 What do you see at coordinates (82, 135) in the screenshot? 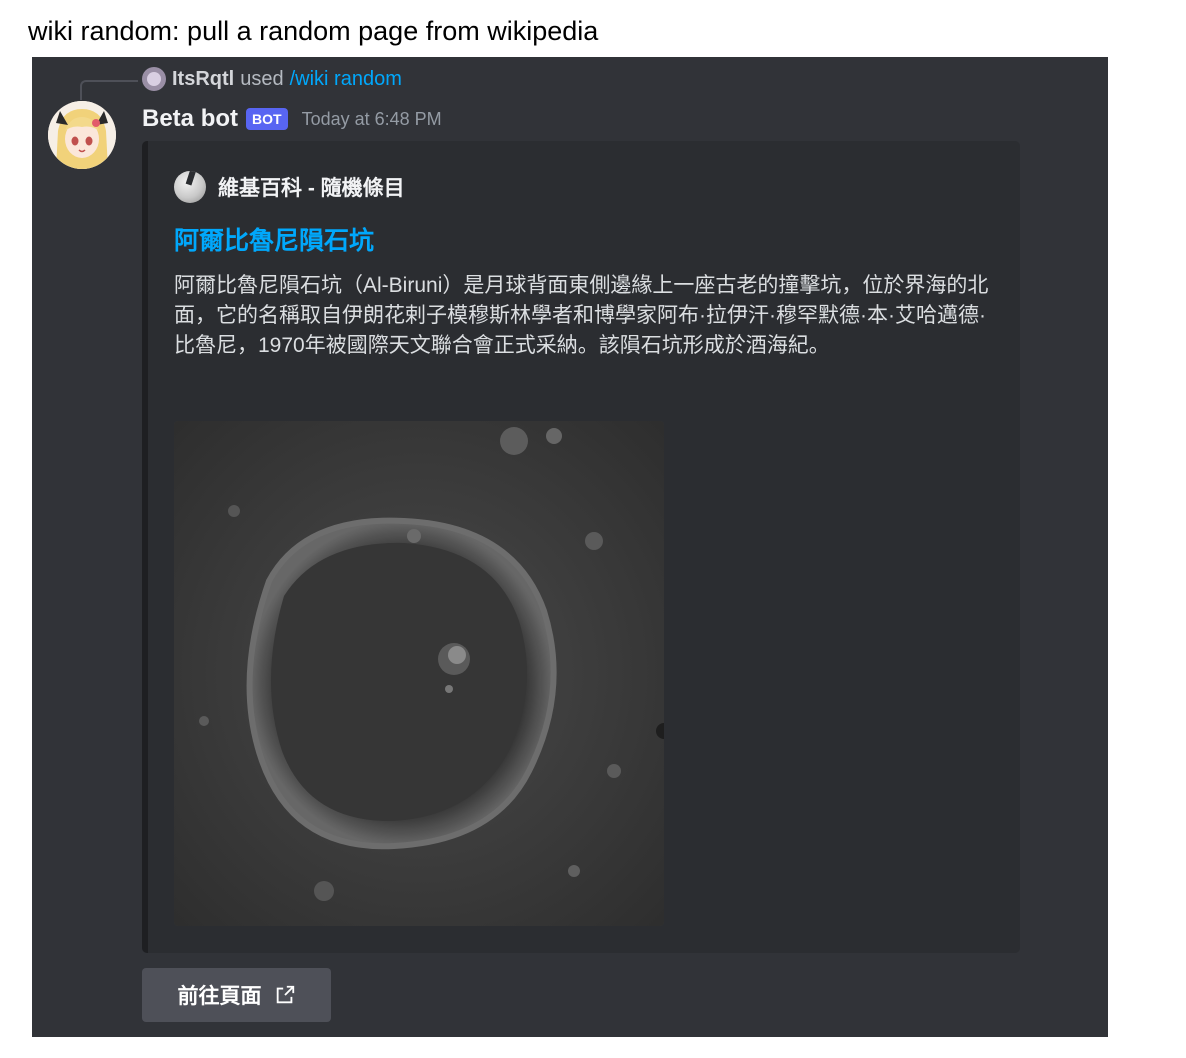
I see `bot-avatar` at bounding box center [82, 135].